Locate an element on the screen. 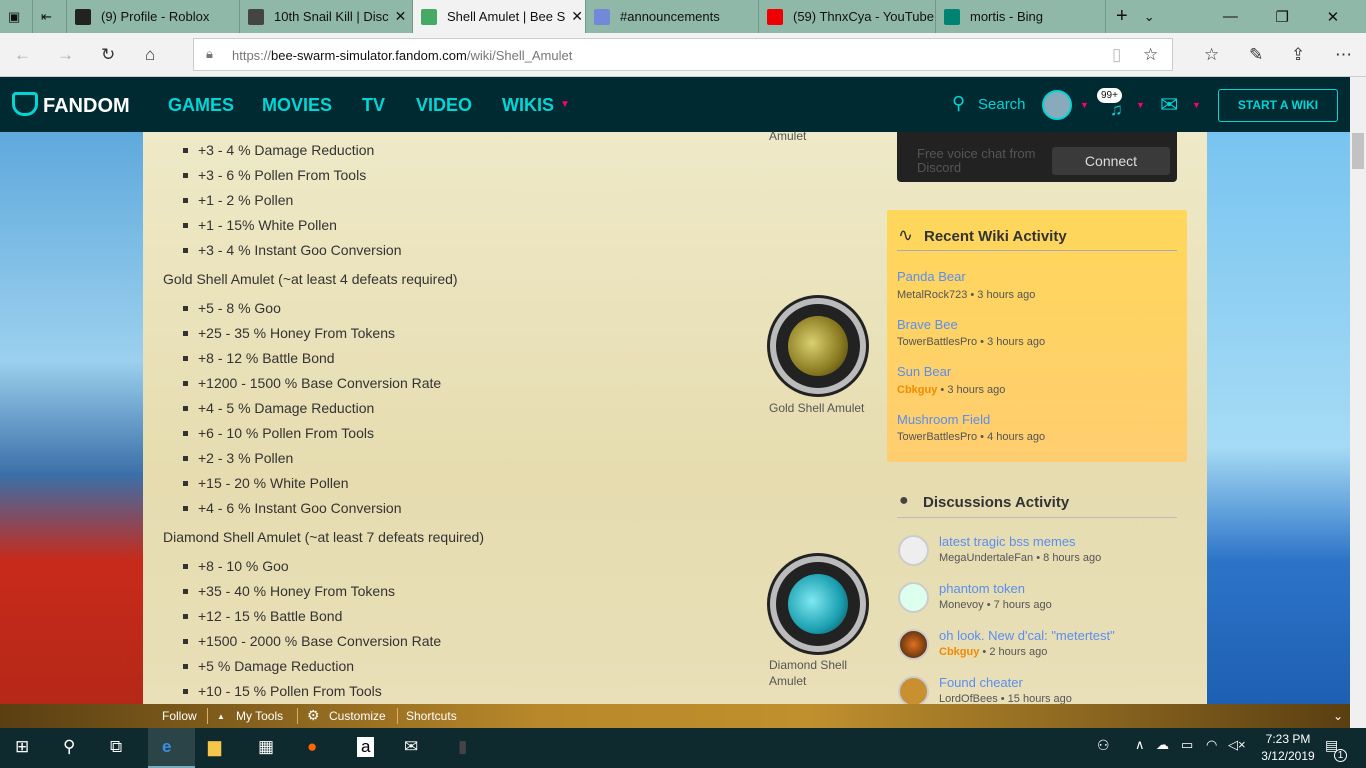 The width and height of the screenshot is (1366, 768). mail-dropdown-icon: ▼ is located at coordinates (1196, 105).